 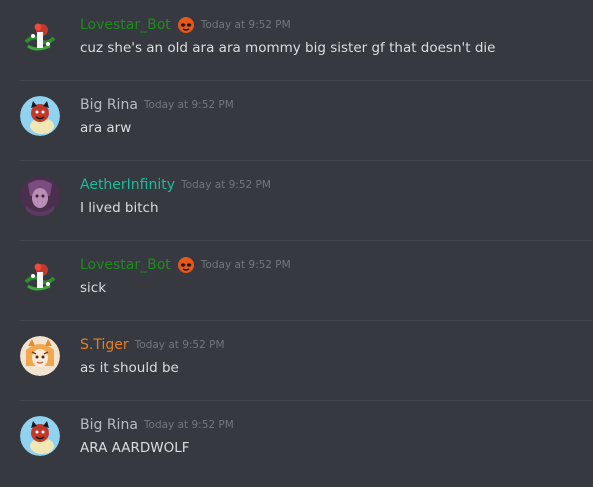 I want to click on message-header: S.Tiger Today at 9:52 PM, so click(x=152, y=345).